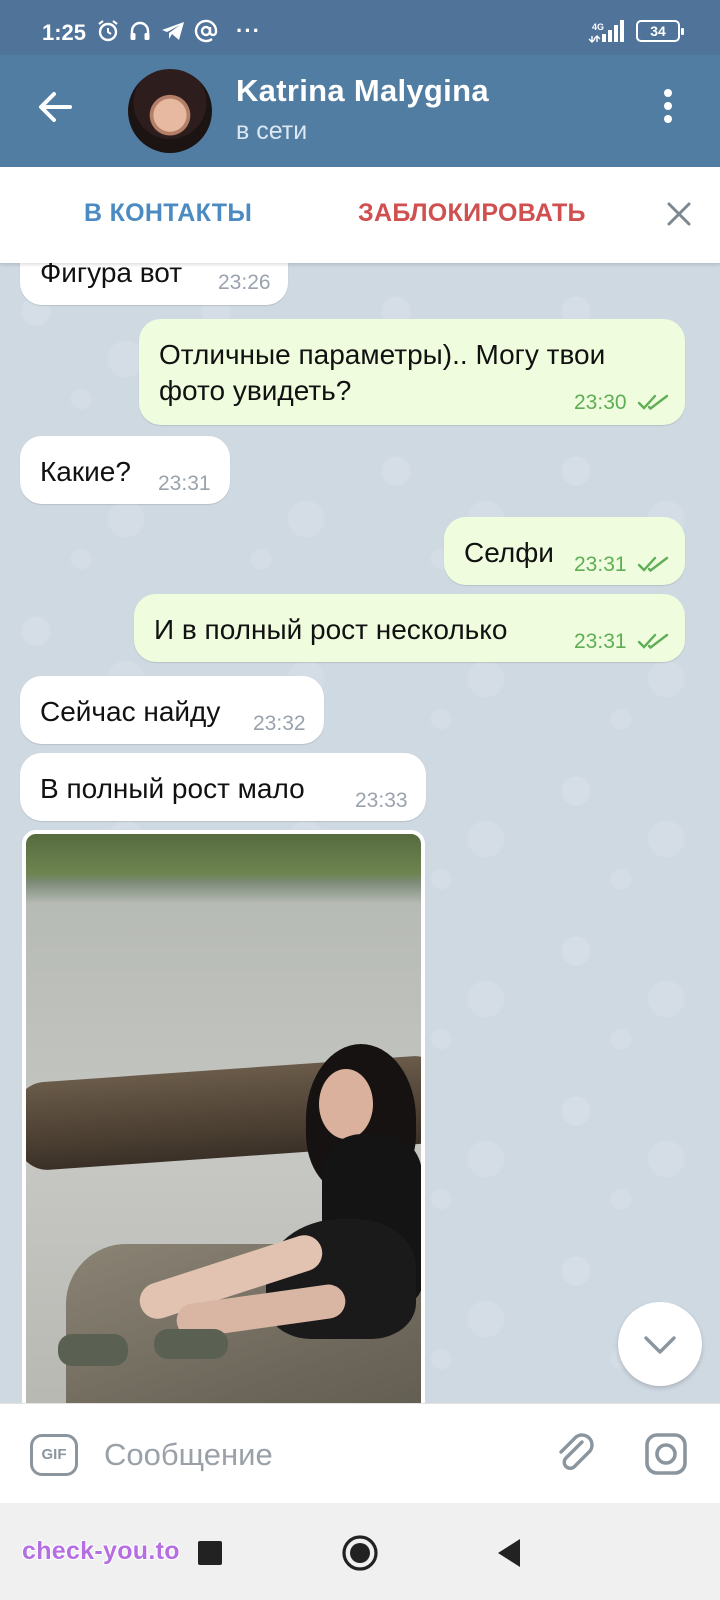 The image size is (720, 1600). Describe the element at coordinates (381, 800) in the screenshot. I see `message-time: 23:33` at that location.